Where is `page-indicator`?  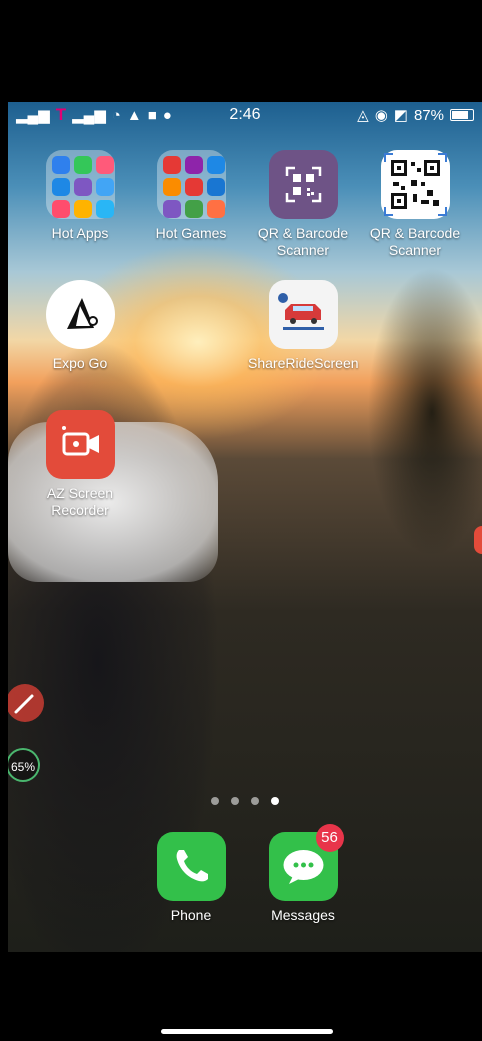 page-indicator is located at coordinates (245, 801).